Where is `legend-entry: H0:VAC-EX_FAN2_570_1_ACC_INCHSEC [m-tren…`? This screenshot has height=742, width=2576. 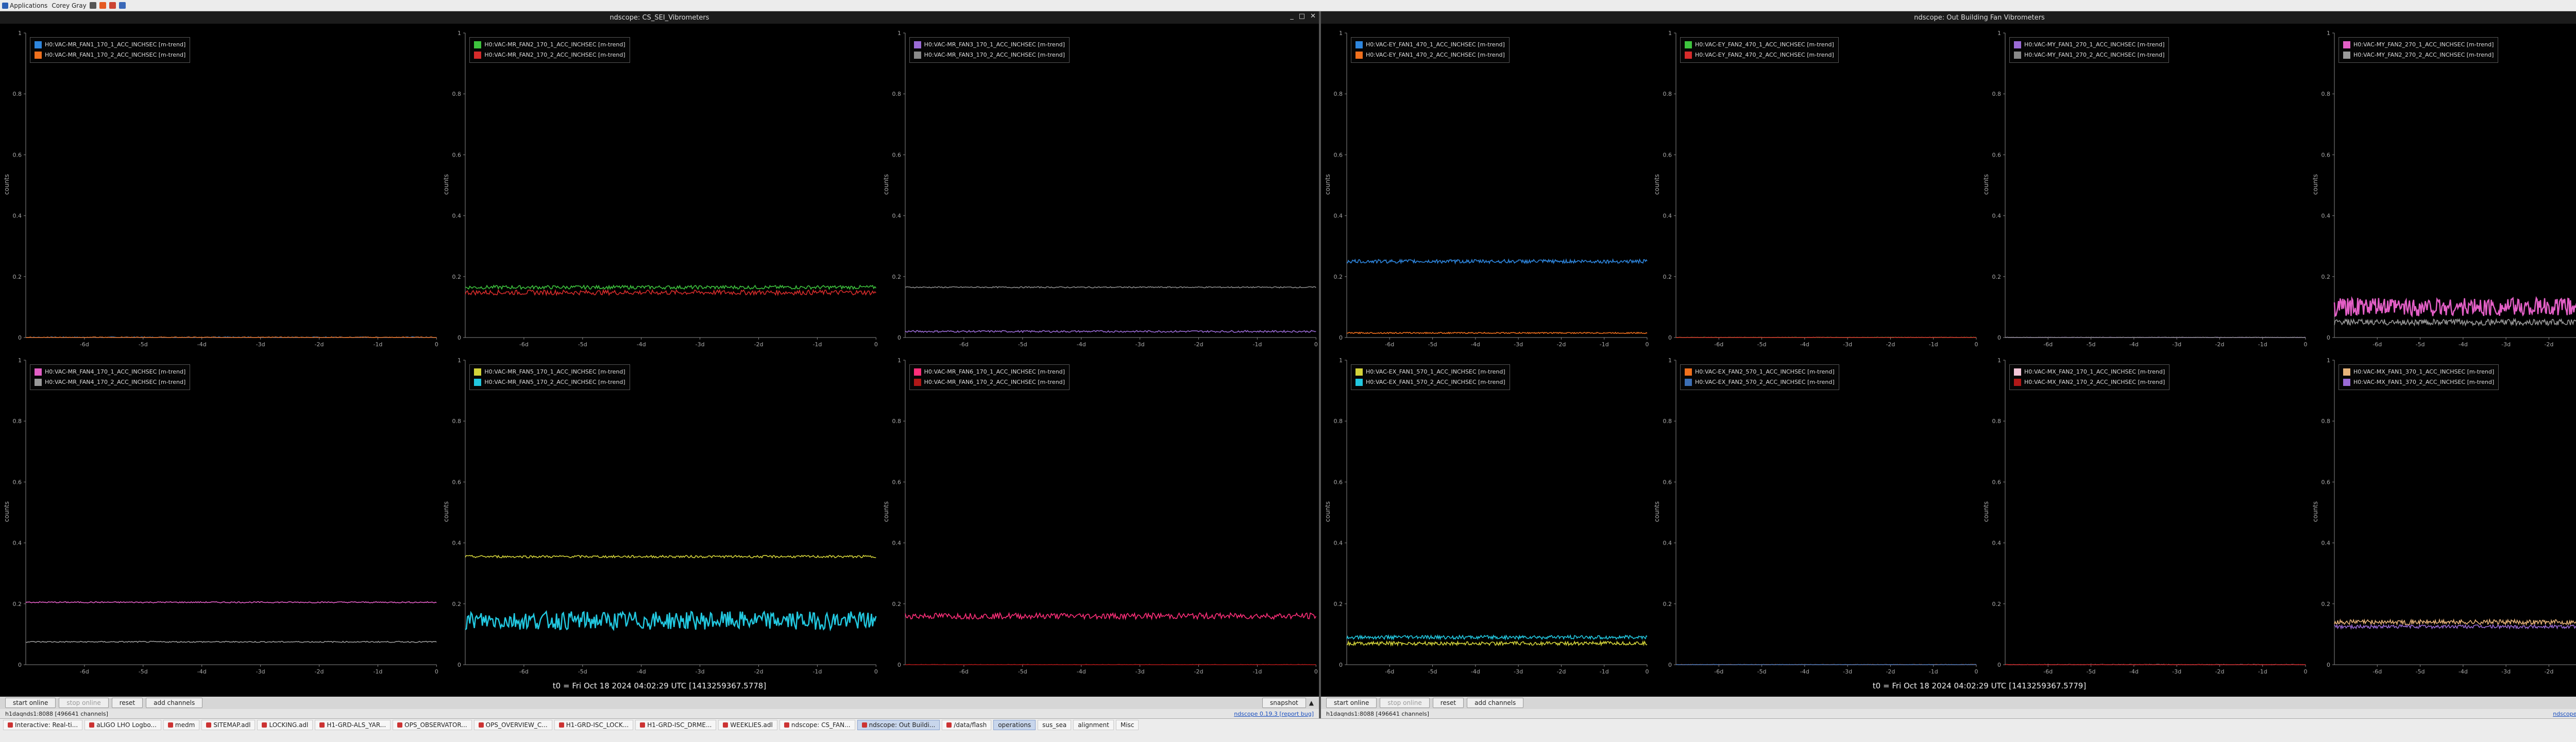 legend-entry: H0:VAC-EX_FAN2_570_1_ACC_INCHSEC [m-tren… is located at coordinates (1760, 372).